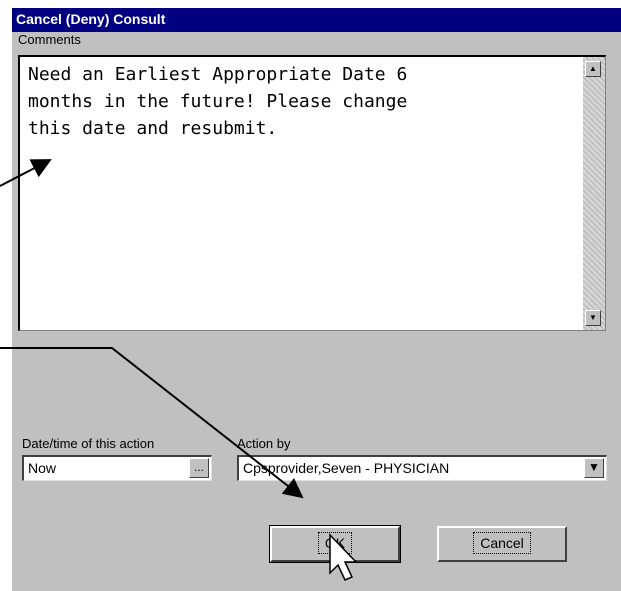  I want to click on mouse-pointer-icon, so click(343, 557).